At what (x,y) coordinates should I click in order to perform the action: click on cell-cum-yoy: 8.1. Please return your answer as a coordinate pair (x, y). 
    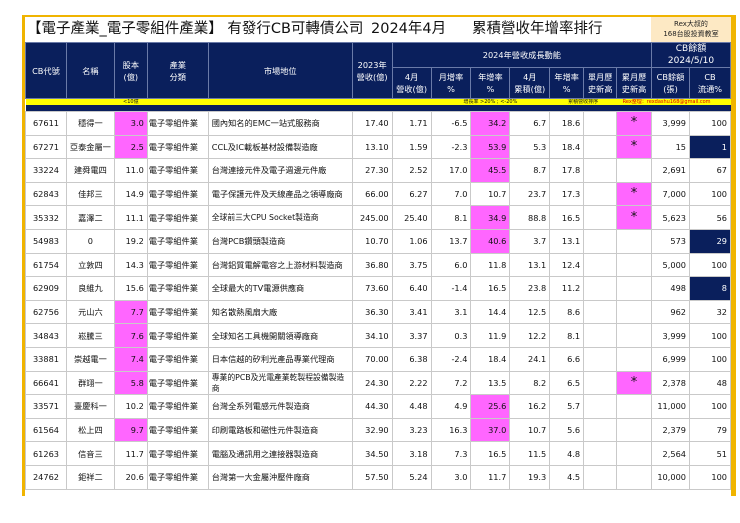
    Looking at the image, I should click on (567, 335).